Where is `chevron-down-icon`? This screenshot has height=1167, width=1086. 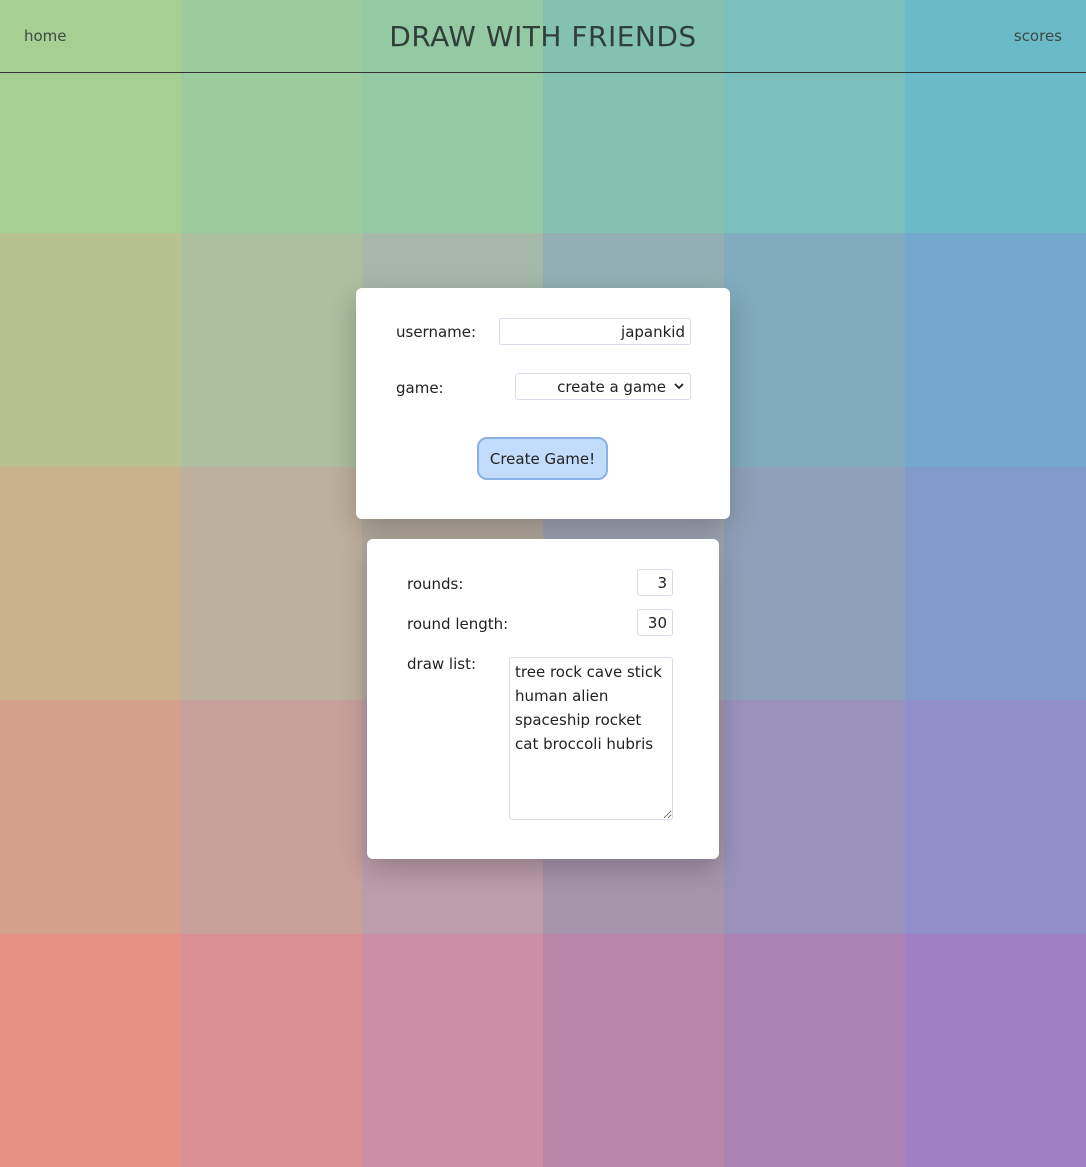
chevron-down-icon is located at coordinates (679, 386).